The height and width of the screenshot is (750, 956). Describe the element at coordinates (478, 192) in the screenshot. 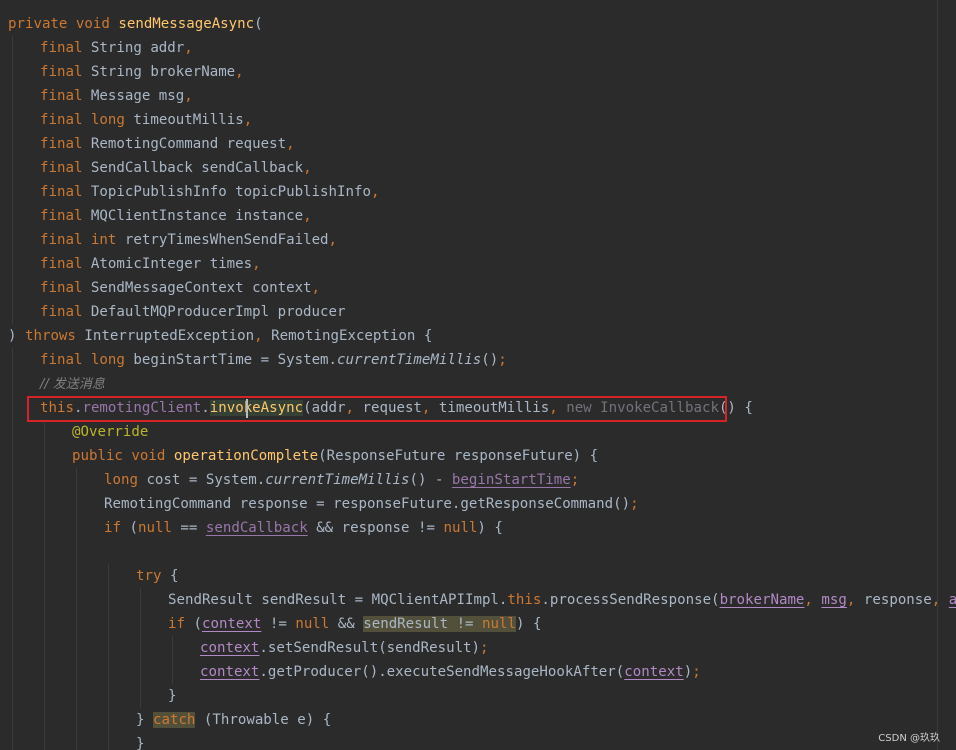

I see `code-line-8: final TopicPublishInfo topicPublishInfo,` at that location.